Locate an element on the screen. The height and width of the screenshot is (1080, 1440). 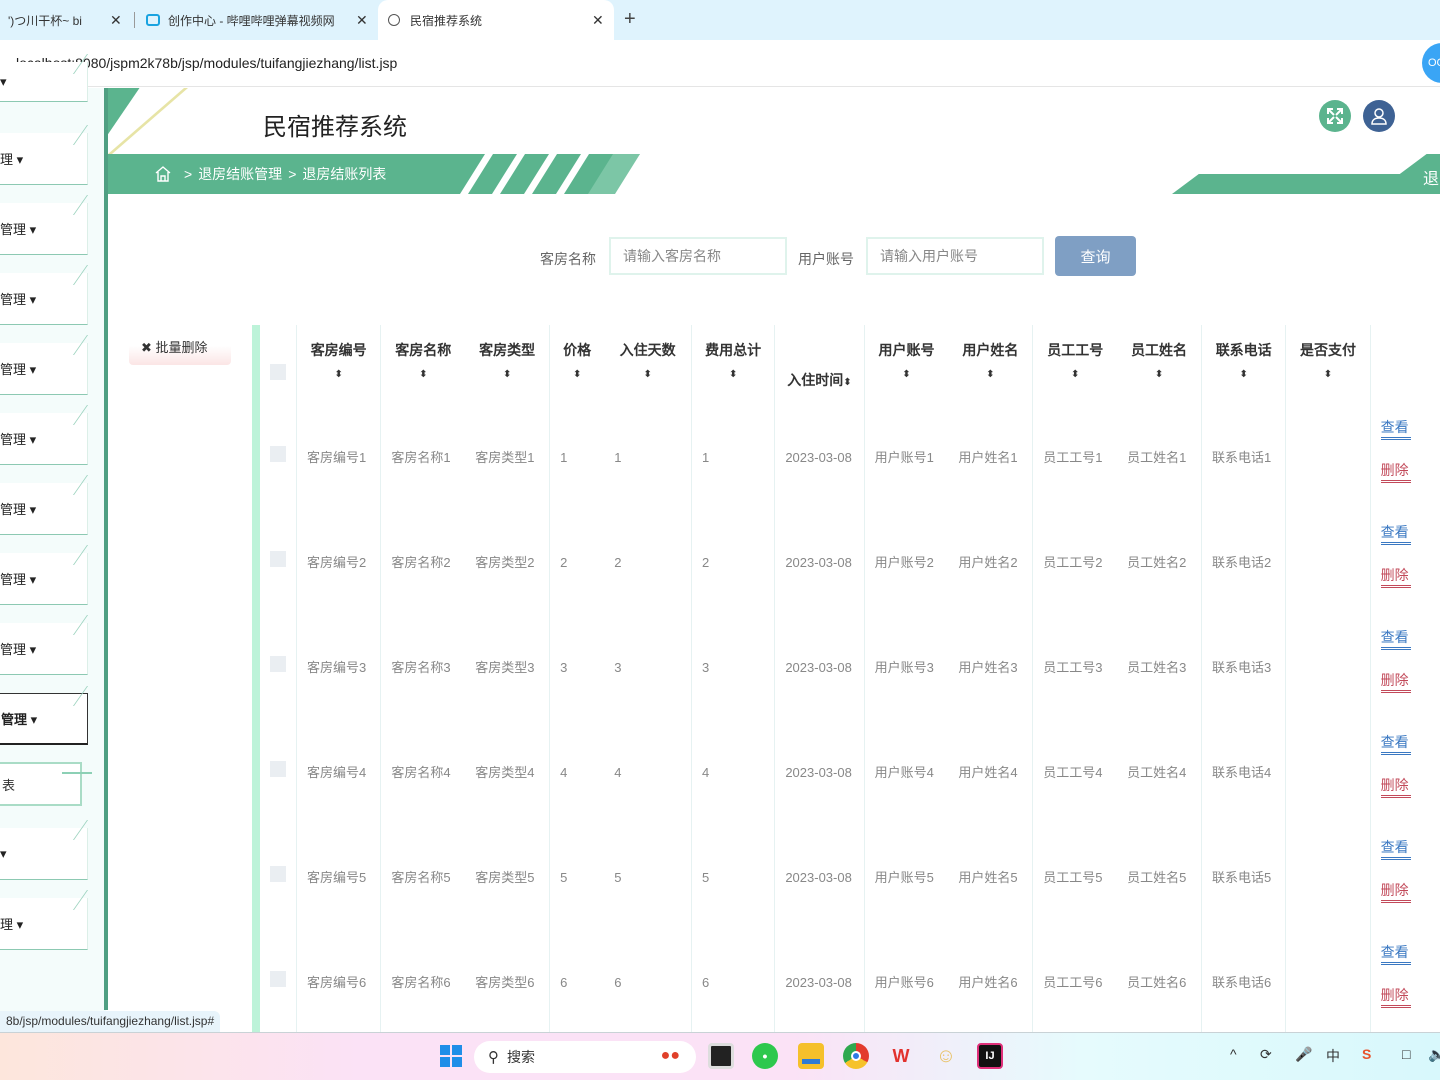
sidebar-subitem: 表 is located at coordinates (46, 784).